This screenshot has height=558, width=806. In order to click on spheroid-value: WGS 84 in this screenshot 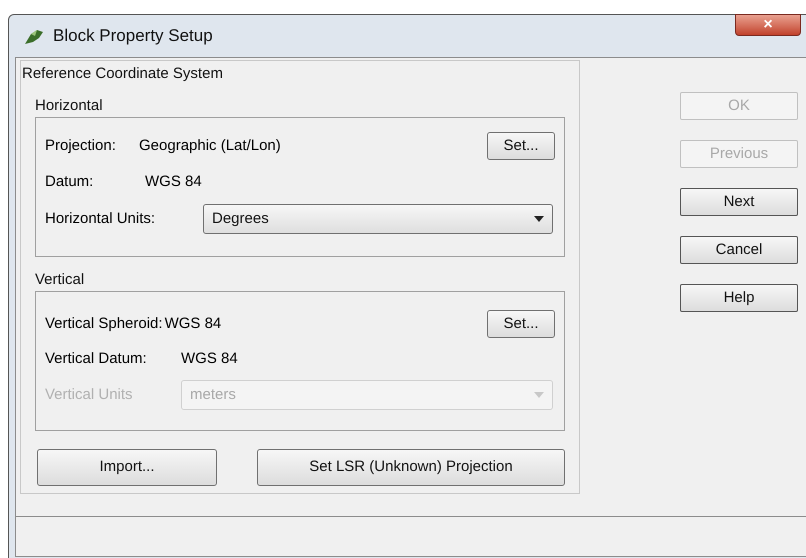, I will do `click(193, 324)`.